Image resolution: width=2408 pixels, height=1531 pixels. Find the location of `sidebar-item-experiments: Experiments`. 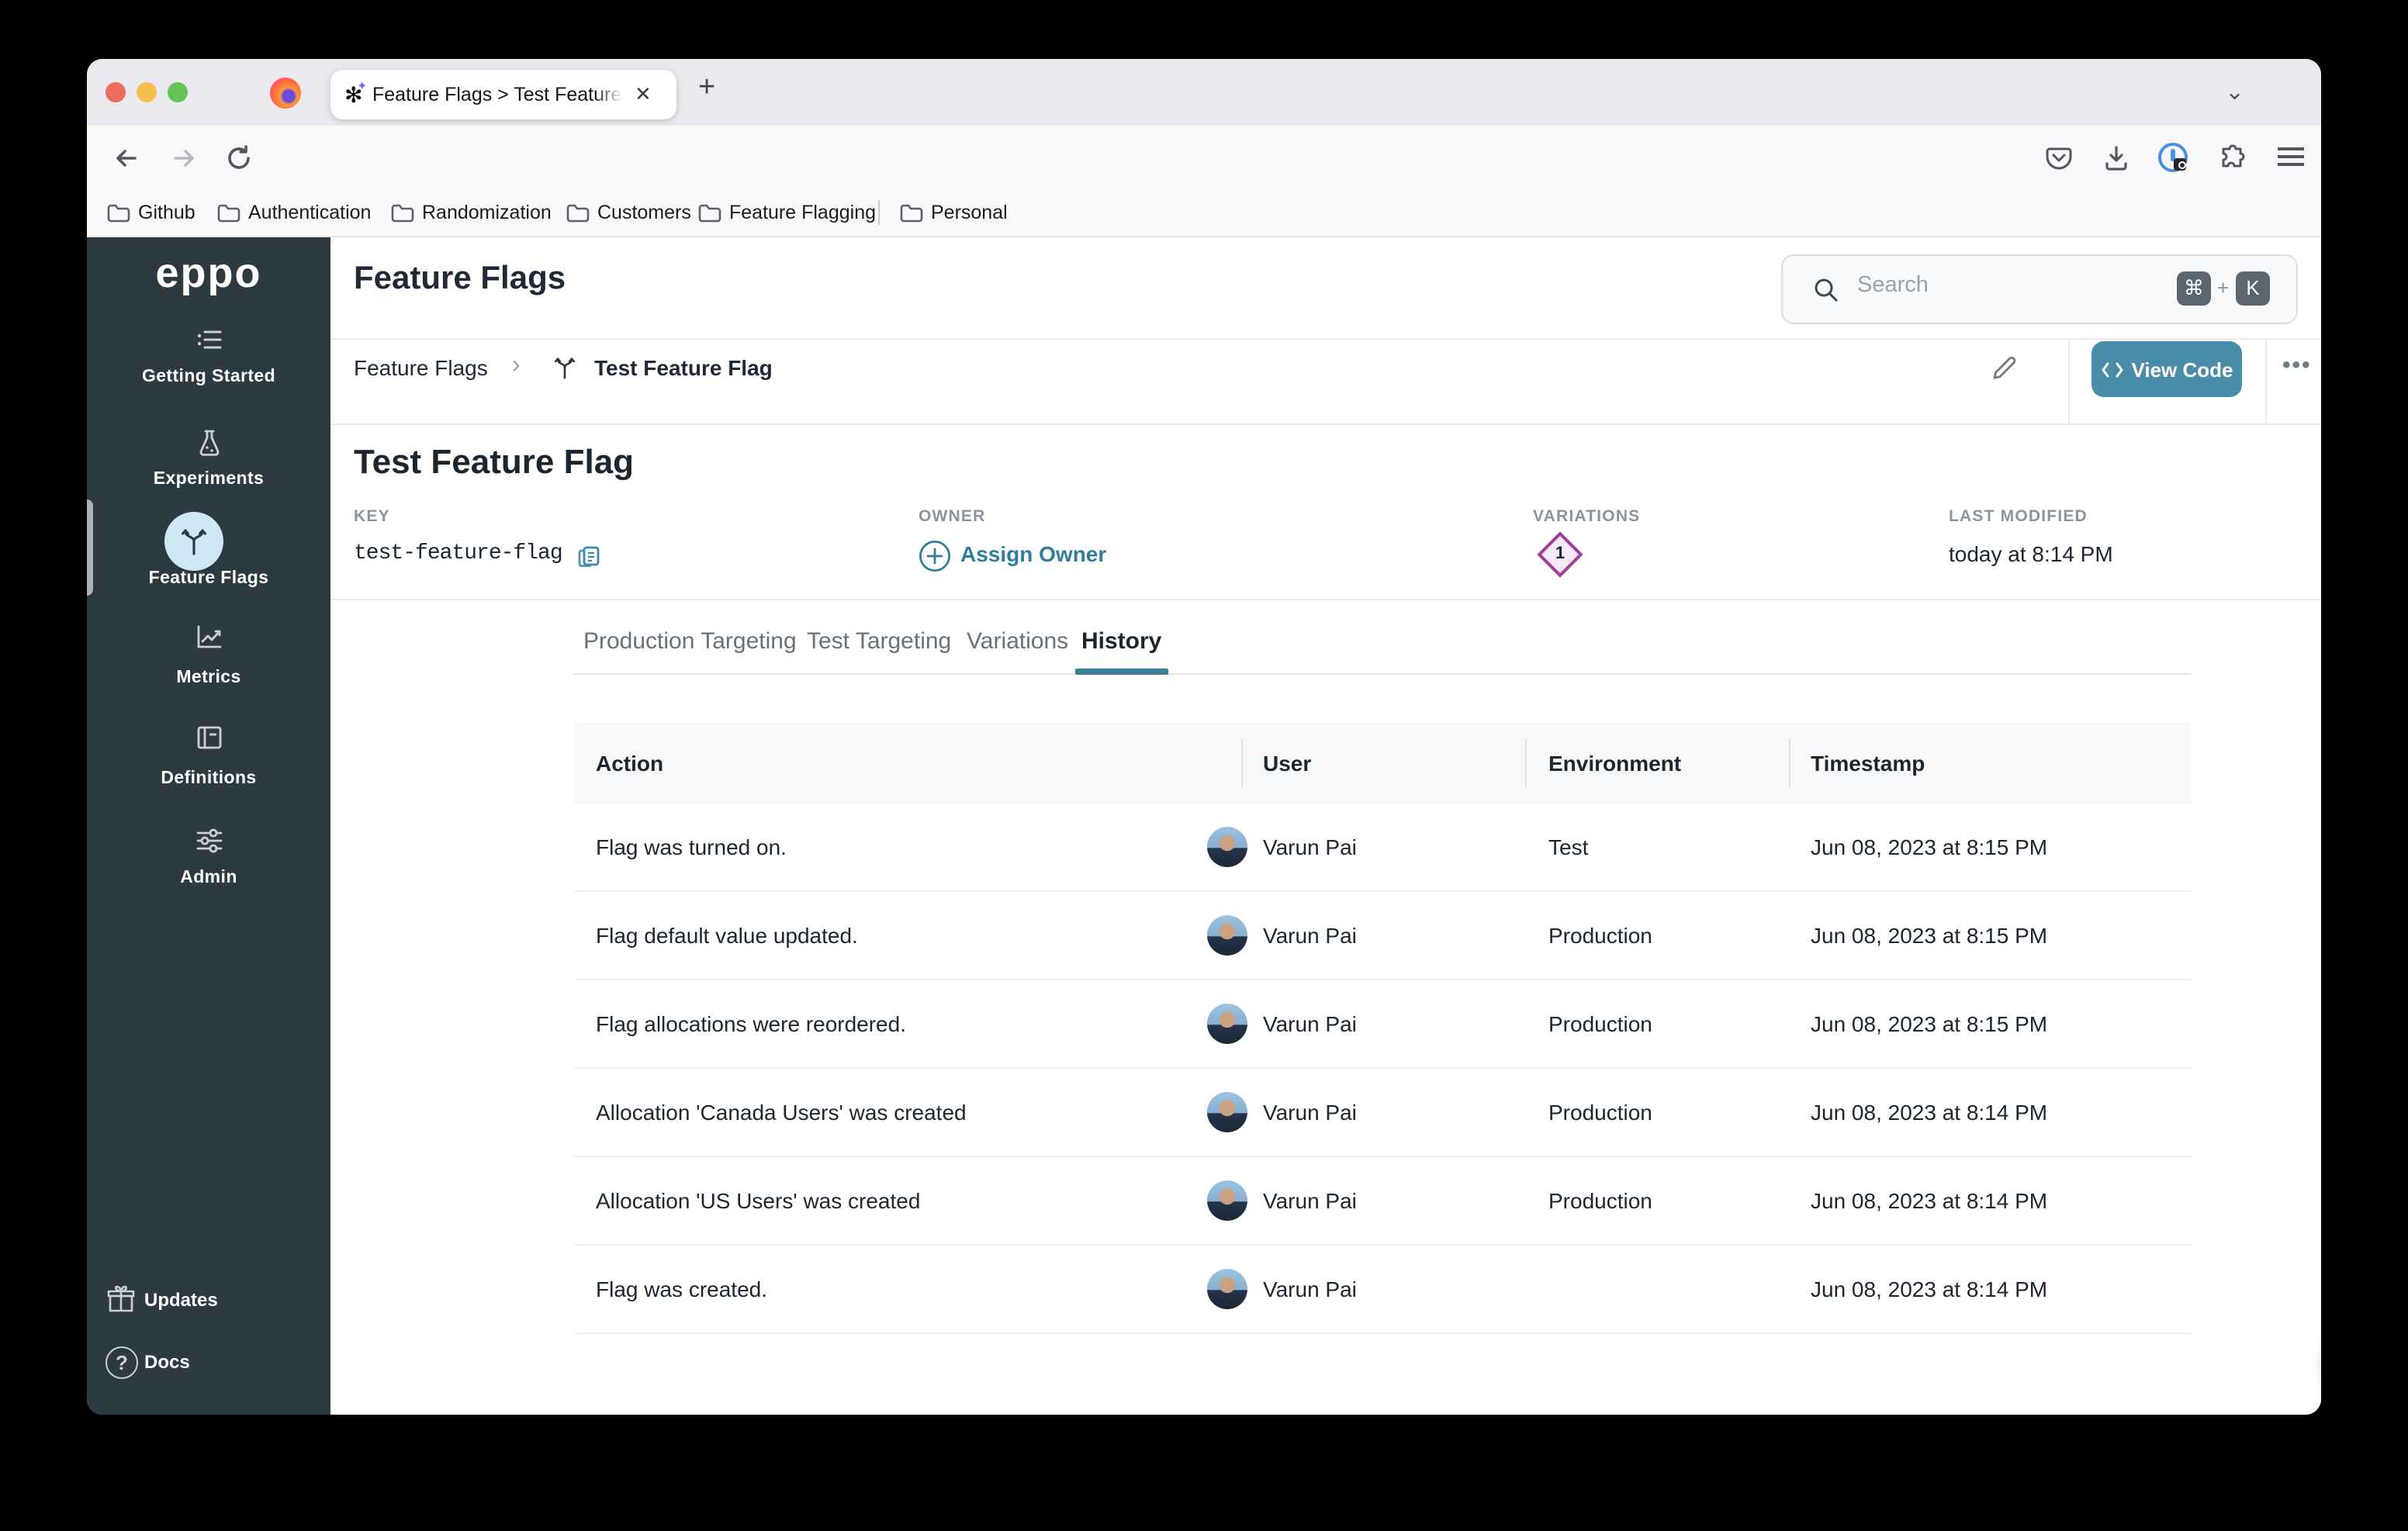

sidebar-item-experiments: Experiments is located at coordinates (208, 479).